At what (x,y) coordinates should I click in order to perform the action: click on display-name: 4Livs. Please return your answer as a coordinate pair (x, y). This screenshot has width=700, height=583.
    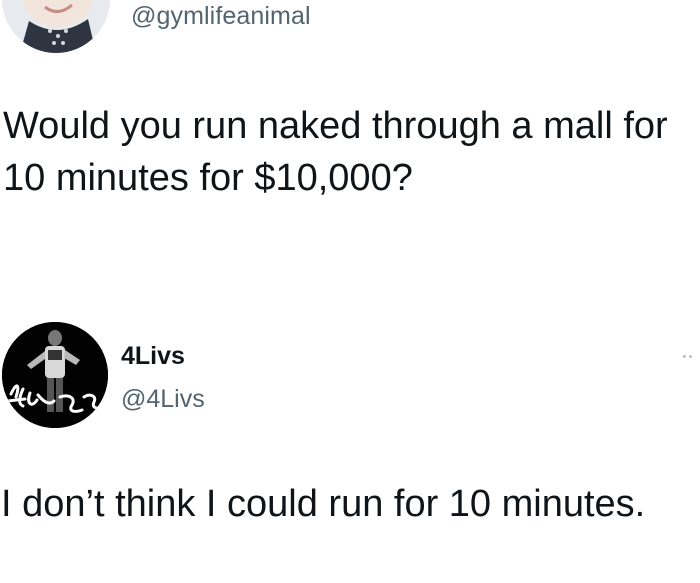
    Looking at the image, I should click on (153, 356).